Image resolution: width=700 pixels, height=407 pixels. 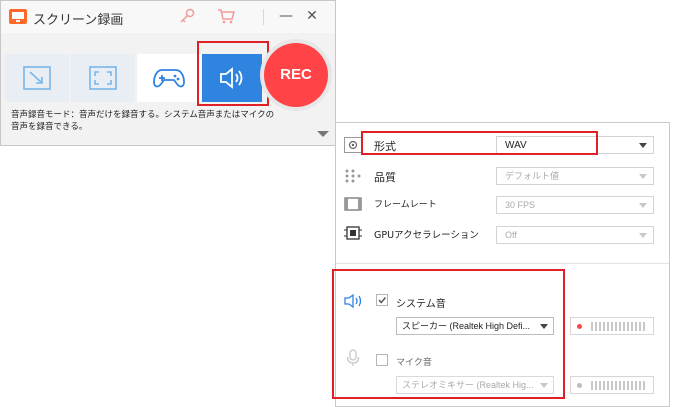 I want to click on gpu-value: Off, so click(x=511, y=235).